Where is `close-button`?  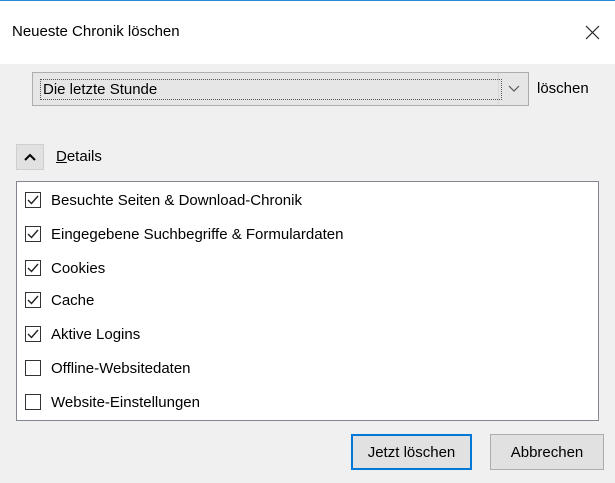
close-button is located at coordinates (592, 32).